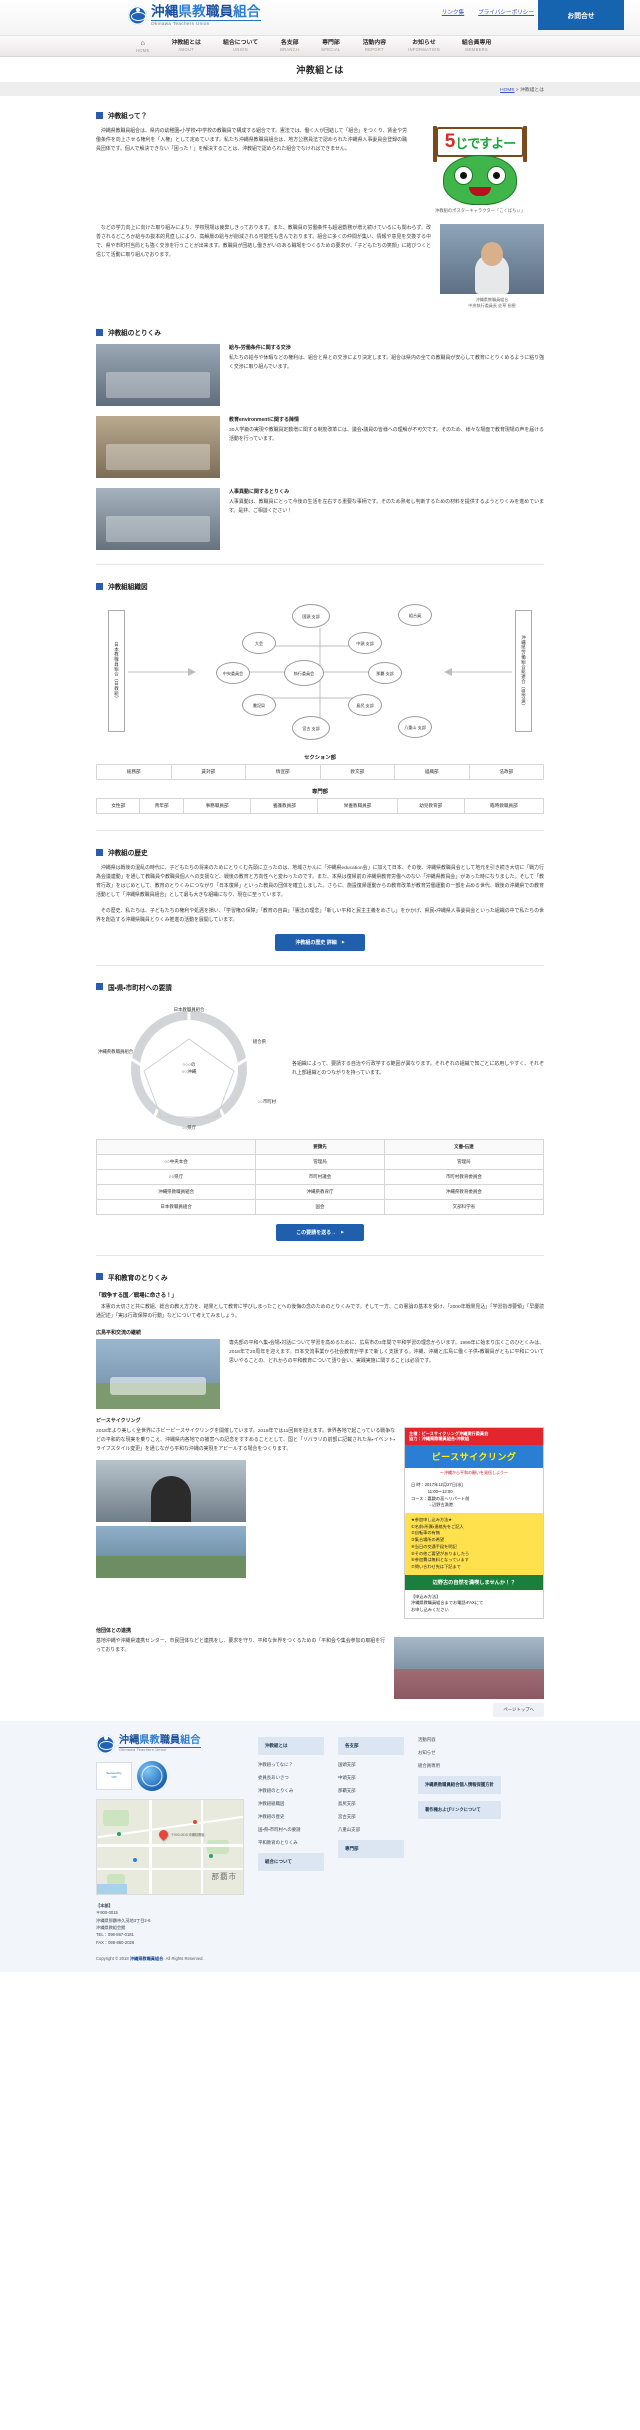  Describe the element at coordinates (371, 1817) in the screenshot. I see `footer-link-link: 宮古支部` at that location.